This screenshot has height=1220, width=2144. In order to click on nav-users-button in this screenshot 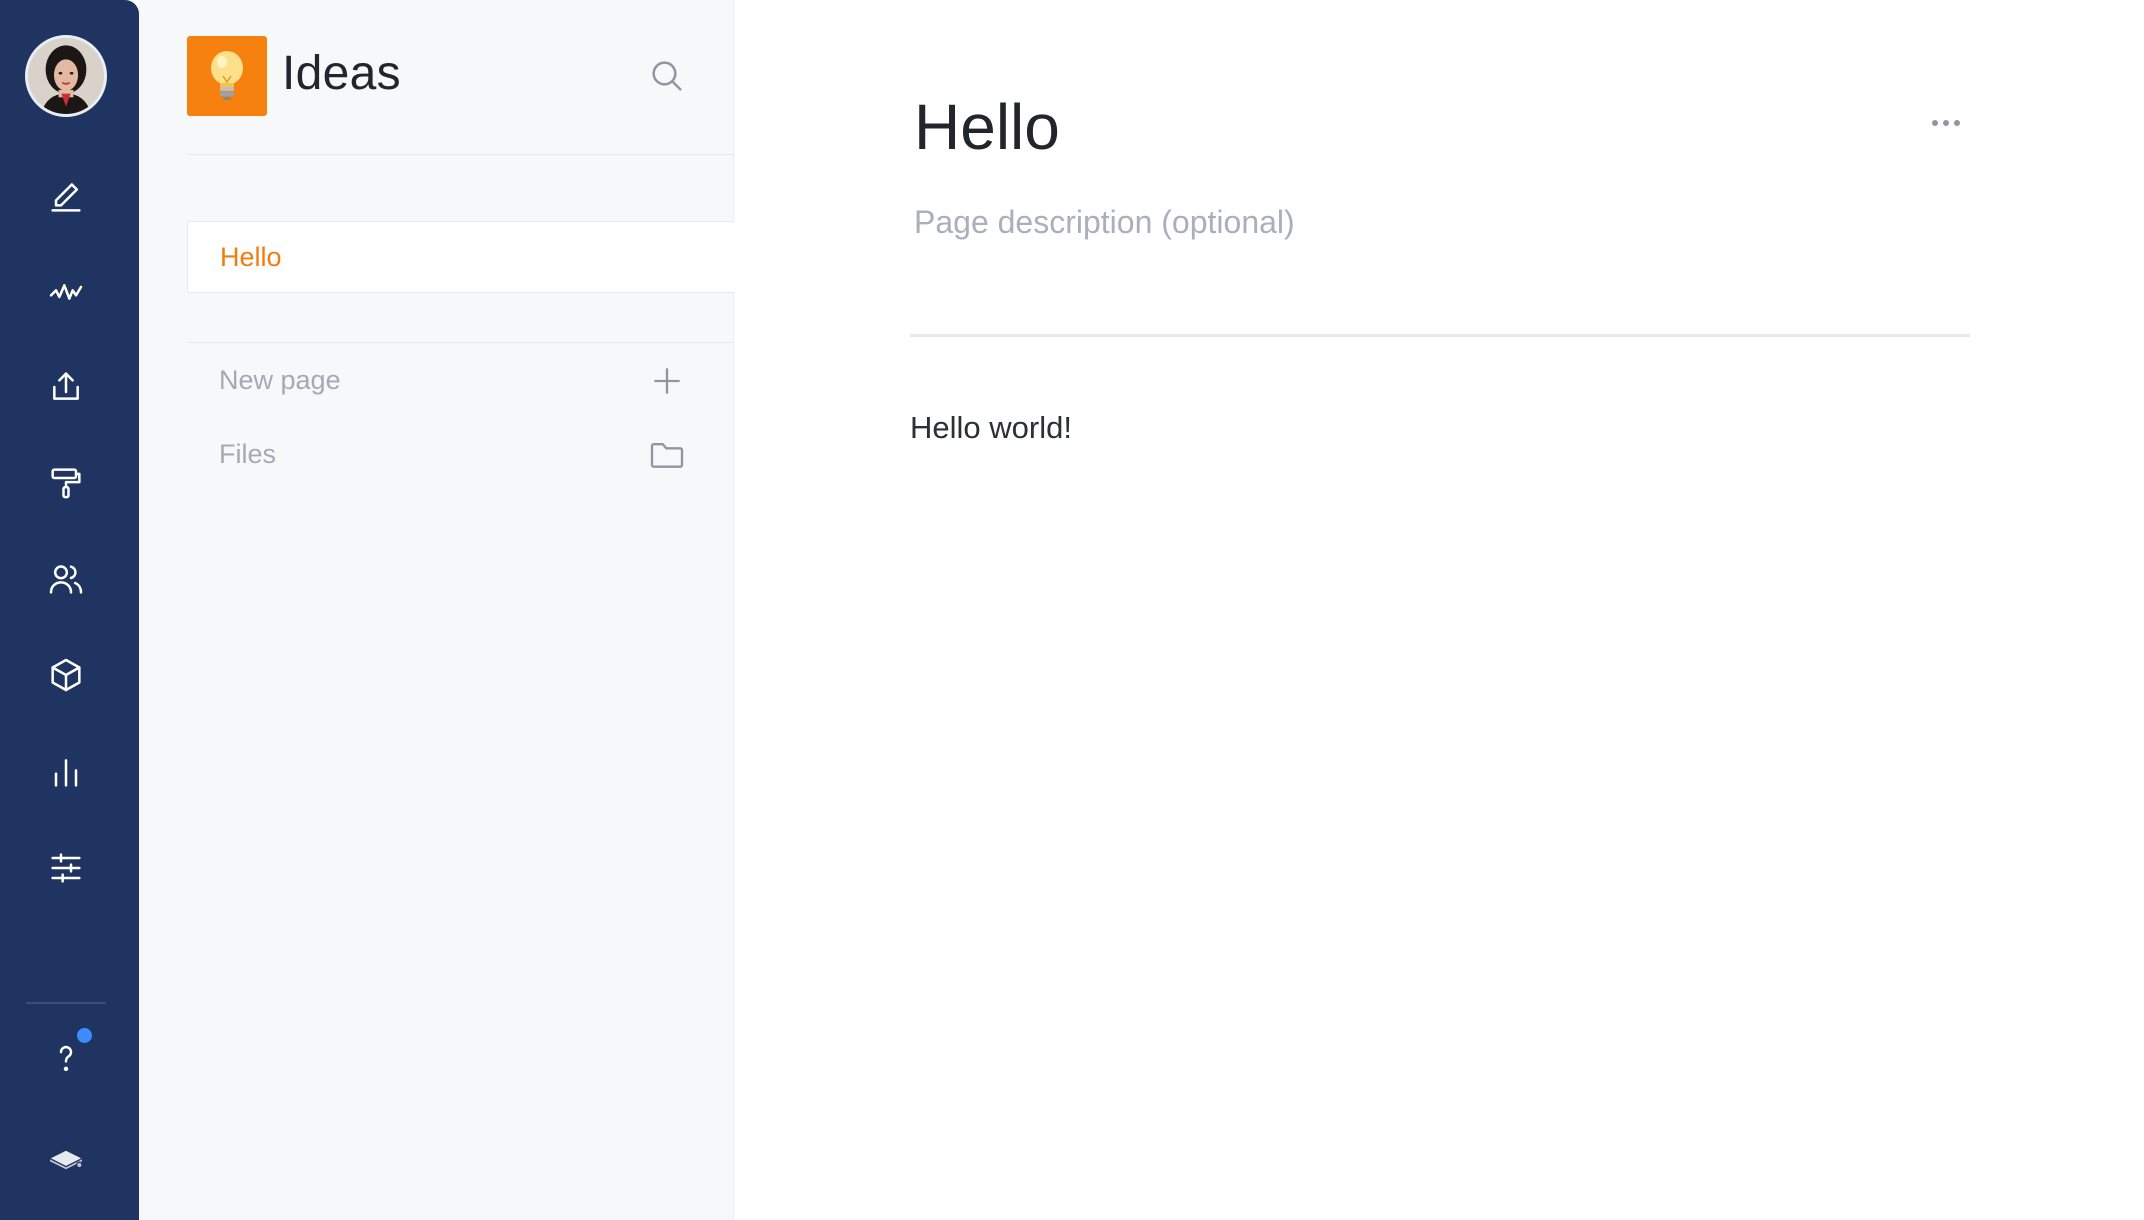, I will do `click(66, 579)`.